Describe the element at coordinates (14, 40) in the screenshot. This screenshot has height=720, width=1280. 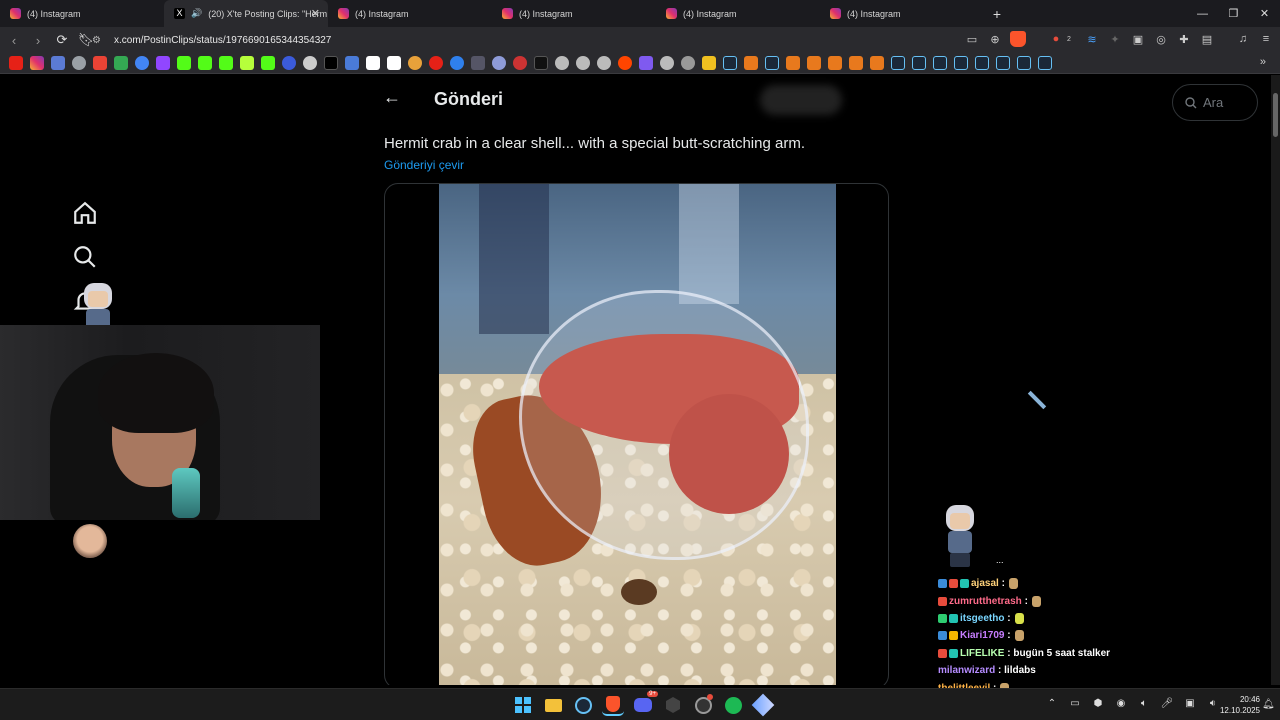
I see `back-button: ‹` at that location.